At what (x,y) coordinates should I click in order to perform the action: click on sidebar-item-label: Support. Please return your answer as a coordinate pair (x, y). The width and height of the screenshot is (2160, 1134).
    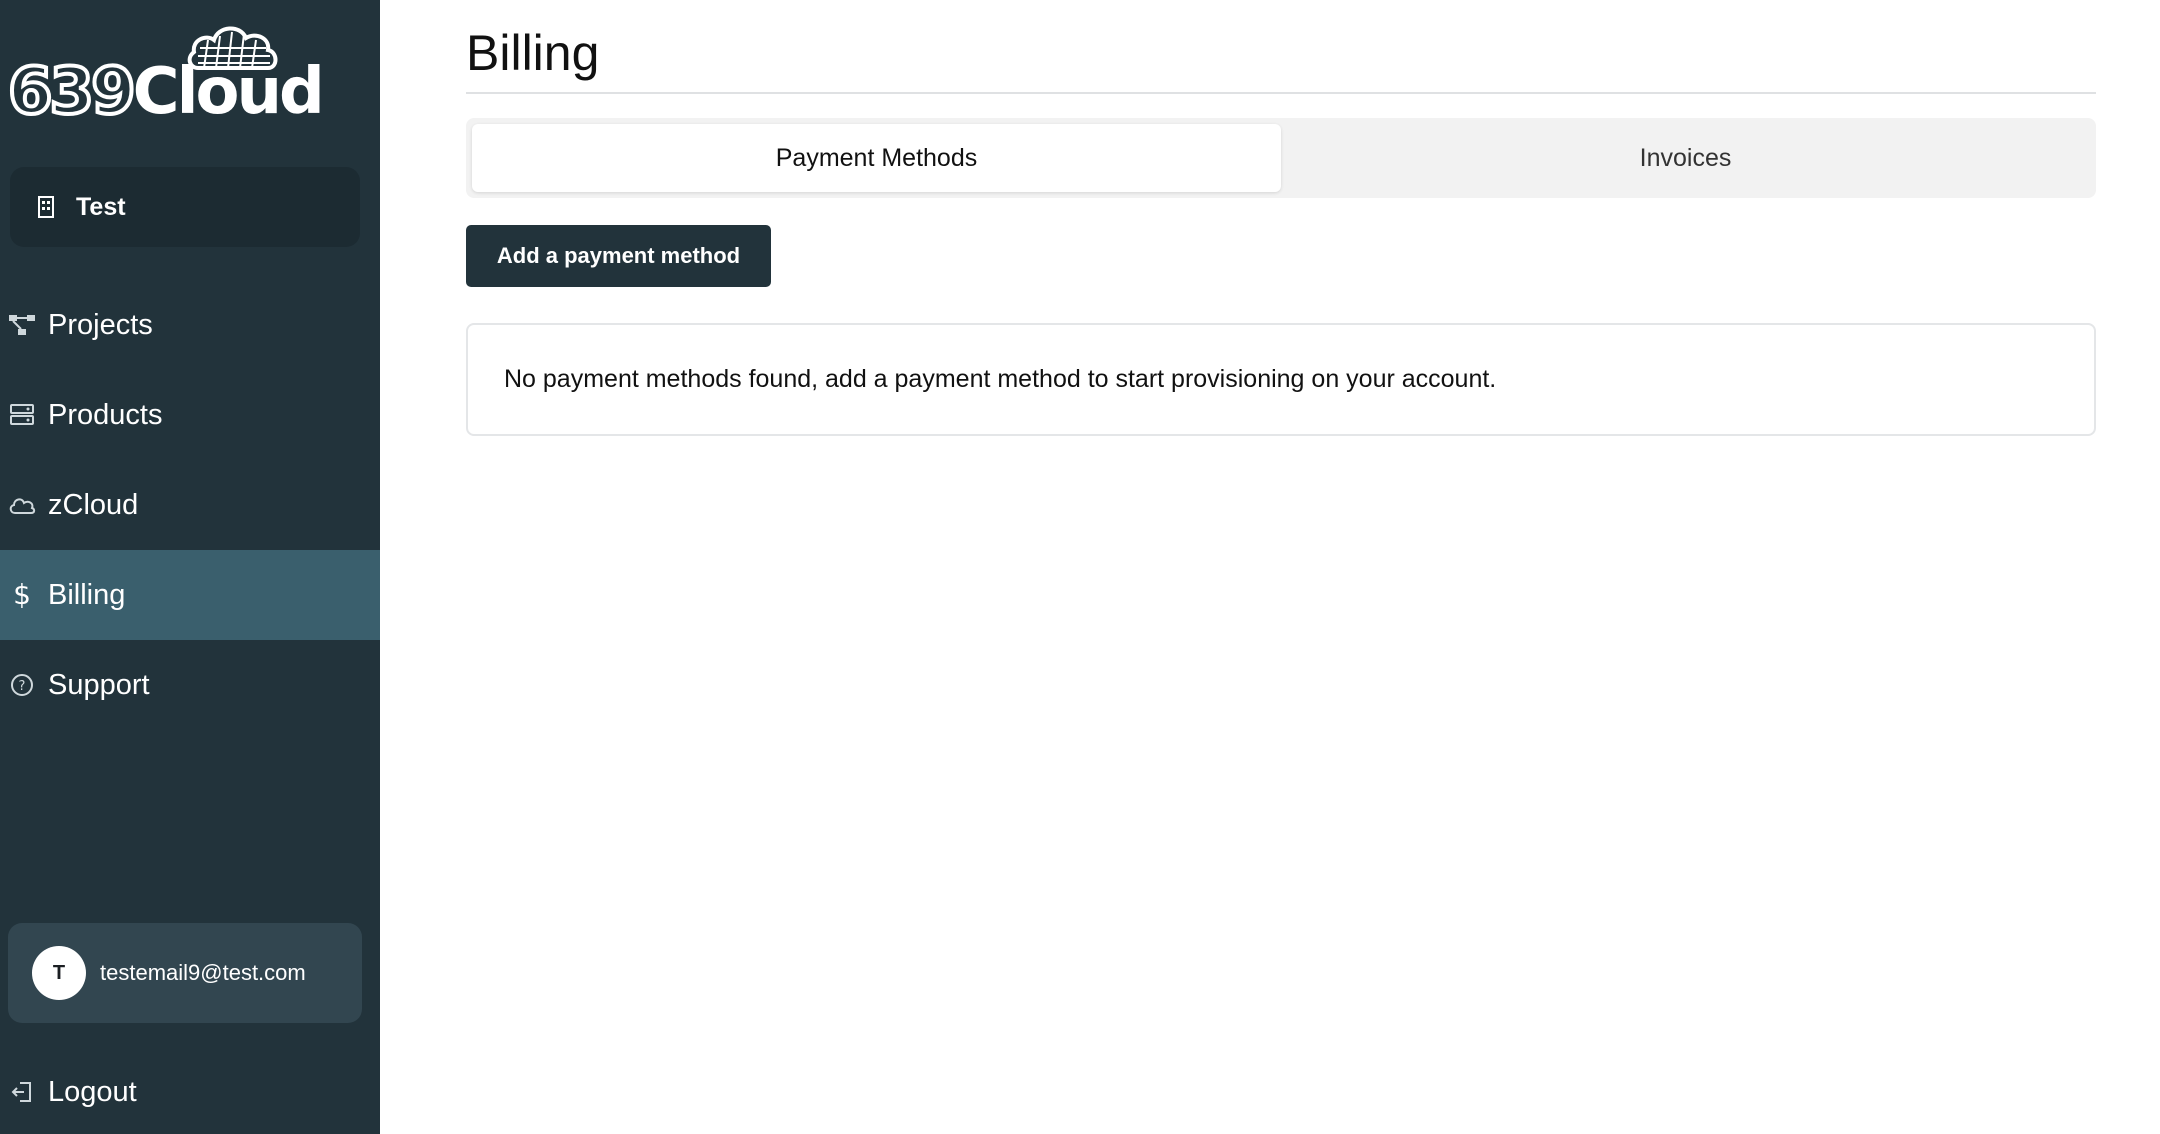
    Looking at the image, I should click on (99, 684).